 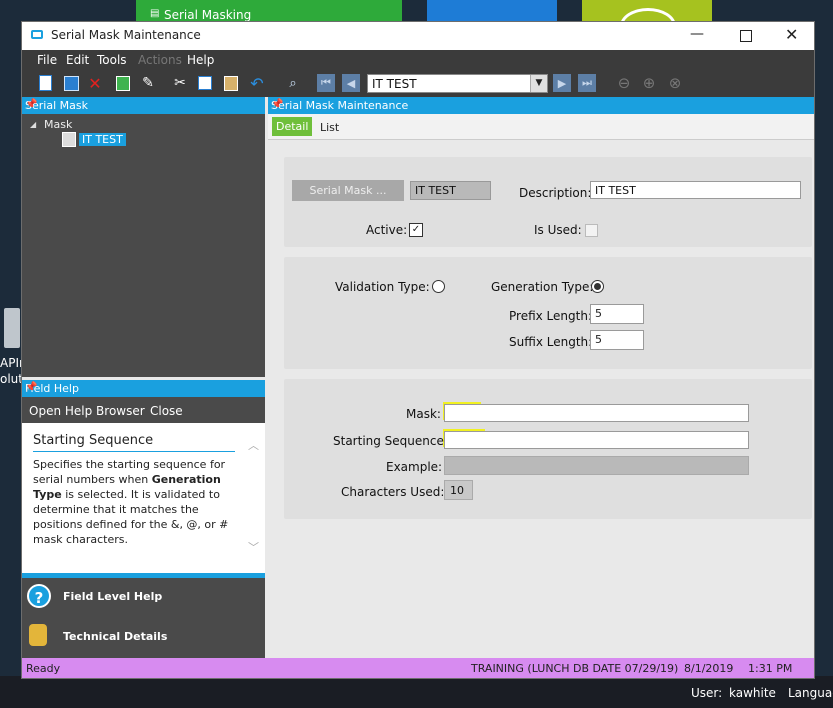 I want to click on tree-panel-header: Serial Mask 📌, so click(x=143, y=105).